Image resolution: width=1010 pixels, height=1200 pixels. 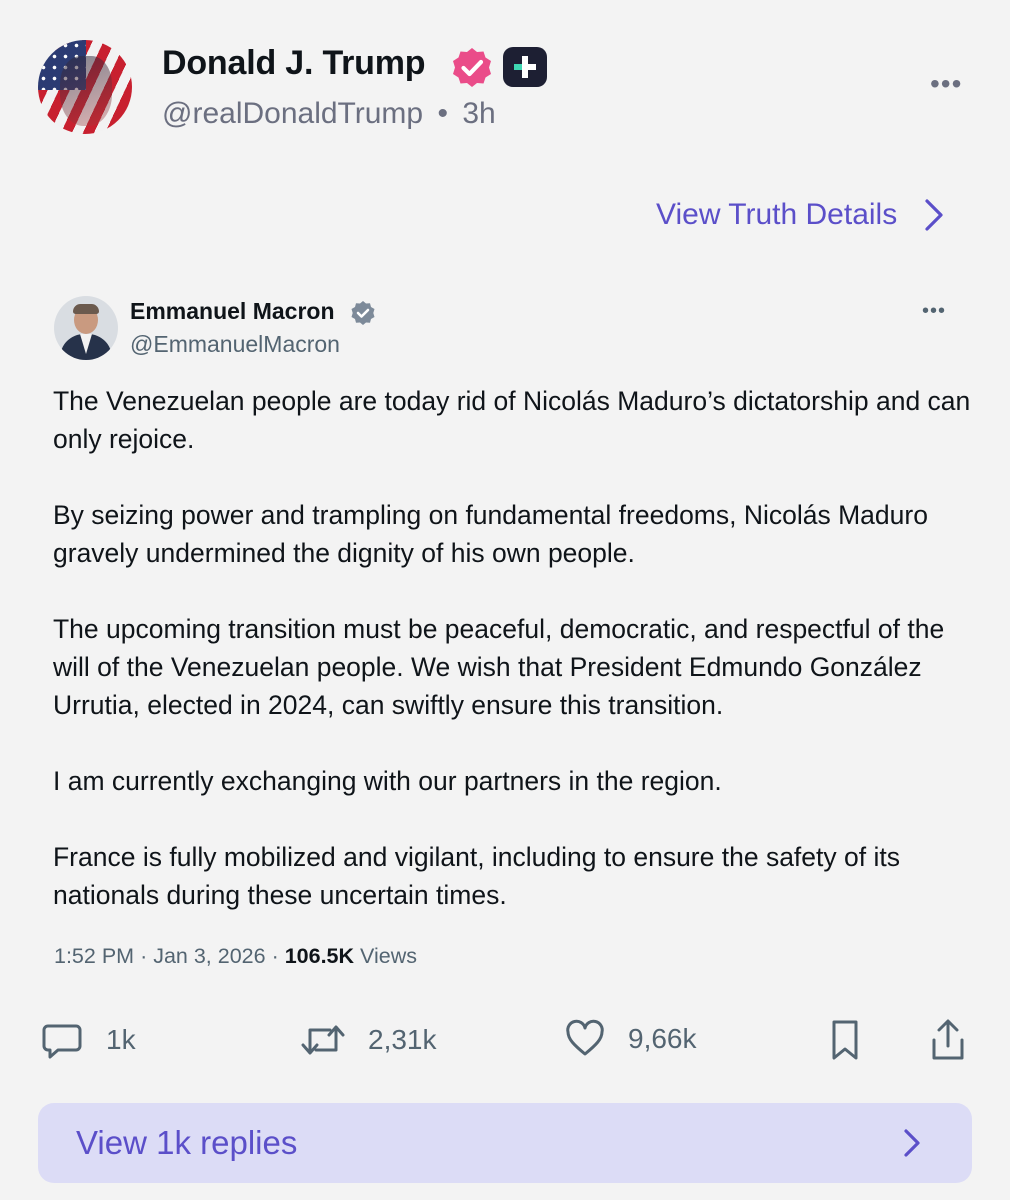 What do you see at coordinates (209, 956) in the screenshot?
I see `post-date: Jan 3, 2026` at bounding box center [209, 956].